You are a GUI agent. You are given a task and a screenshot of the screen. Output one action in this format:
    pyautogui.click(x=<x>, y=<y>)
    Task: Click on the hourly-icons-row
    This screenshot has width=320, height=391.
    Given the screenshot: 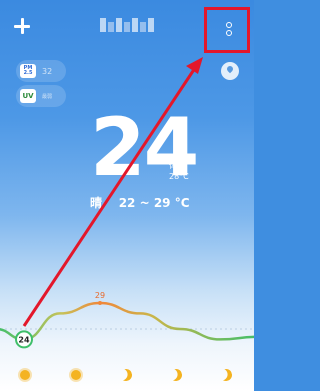 What is the action you would take?
    pyautogui.click(x=127, y=376)
    